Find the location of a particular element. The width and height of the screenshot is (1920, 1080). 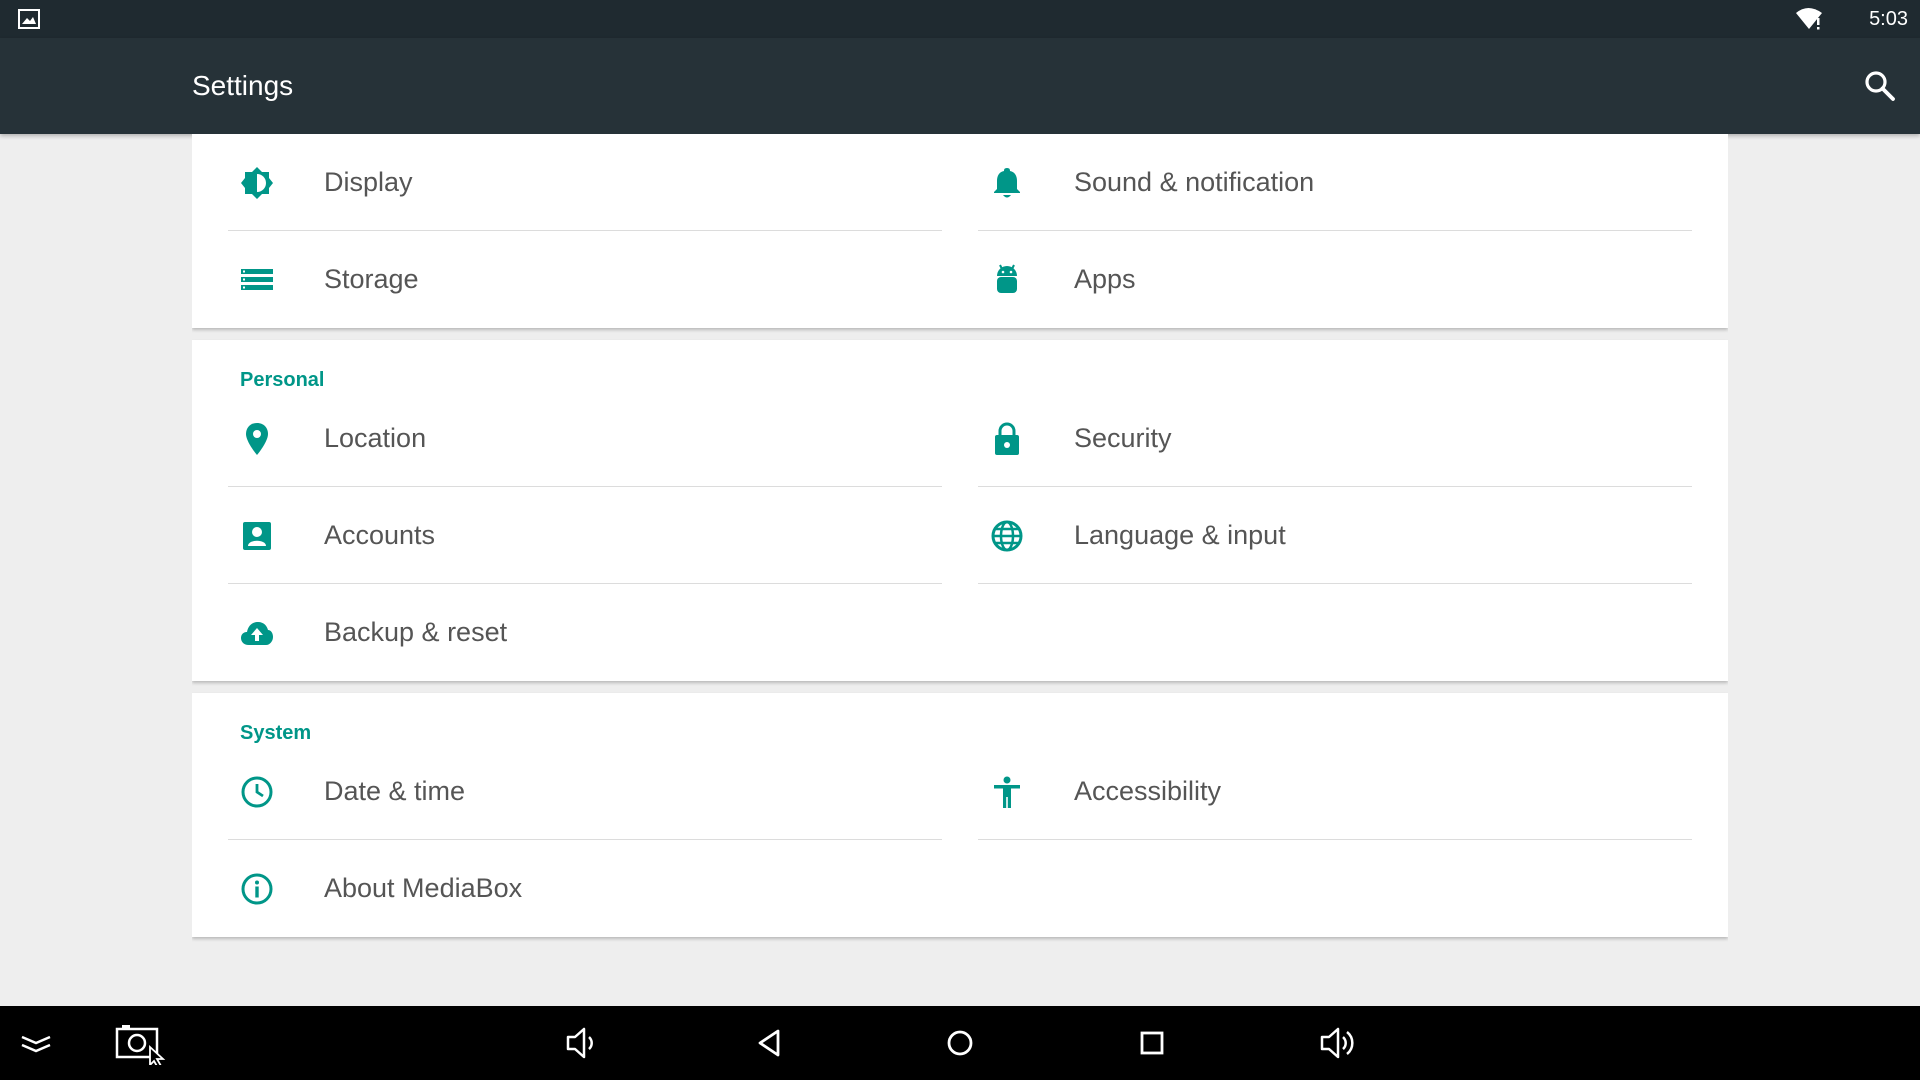

page-title: Settings is located at coordinates (243, 85).